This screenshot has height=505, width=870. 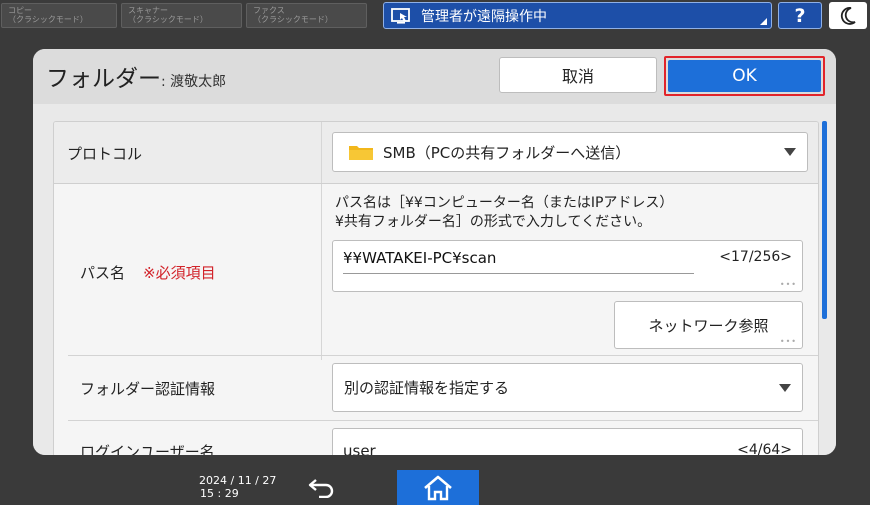 I want to click on network-browse-button: ネットワーク参照 •••, so click(x=708, y=325).